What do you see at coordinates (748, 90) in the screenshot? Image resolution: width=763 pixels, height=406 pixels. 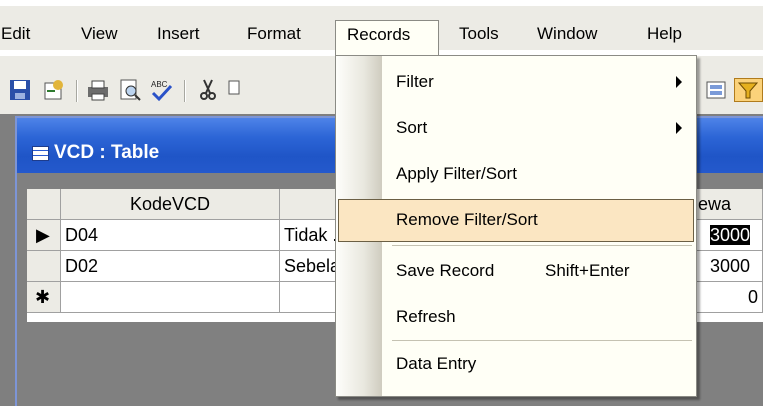 I see `filter-icon` at bounding box center [748, 90].